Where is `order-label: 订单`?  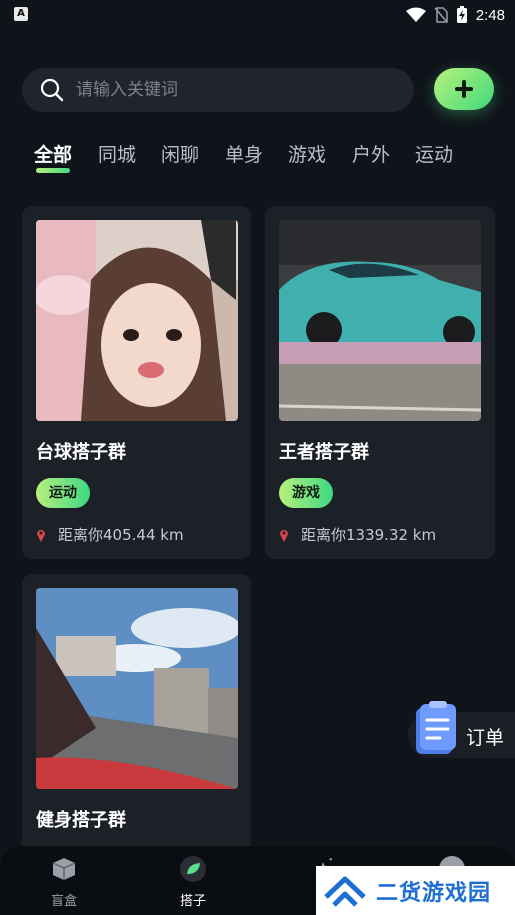
order-label: 订单 is located at coordinates (485, 738).